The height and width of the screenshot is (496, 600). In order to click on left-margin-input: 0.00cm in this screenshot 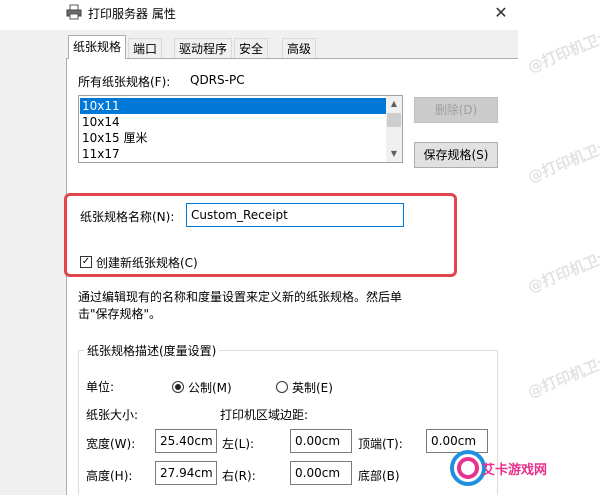, I will do `click(321, 441)`.